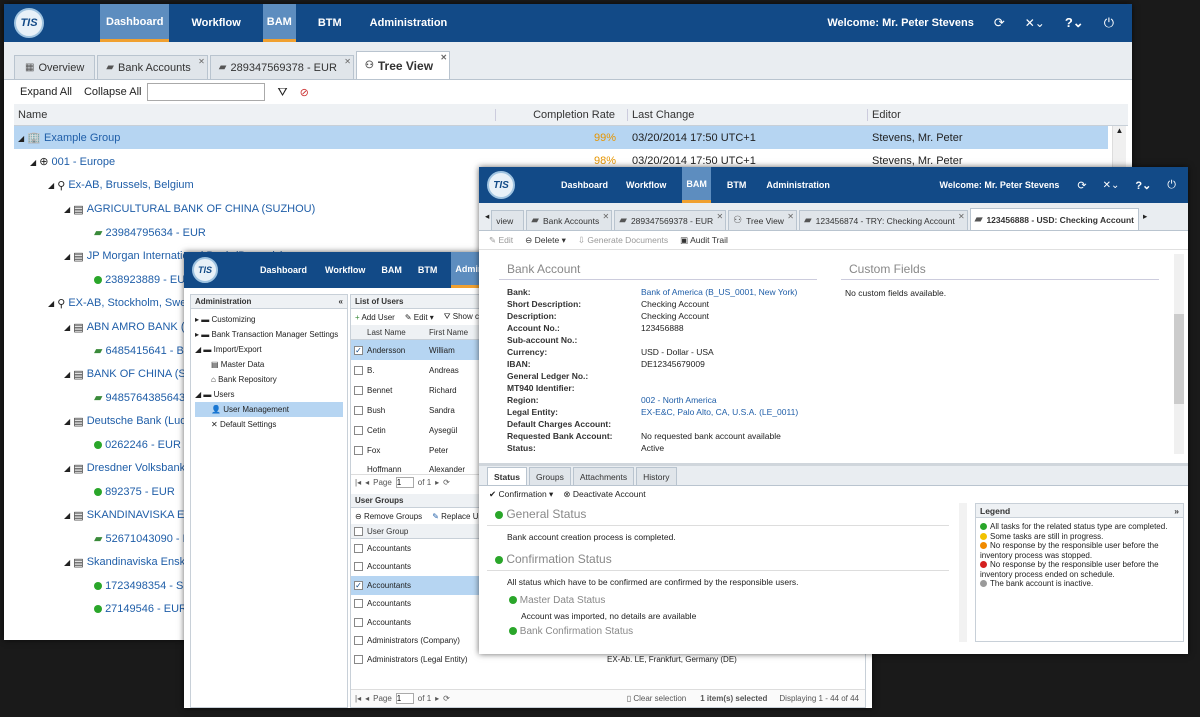 This screenshot has height=717, width=1200. I want to click on col-editor: Editor, so click(884, 115).